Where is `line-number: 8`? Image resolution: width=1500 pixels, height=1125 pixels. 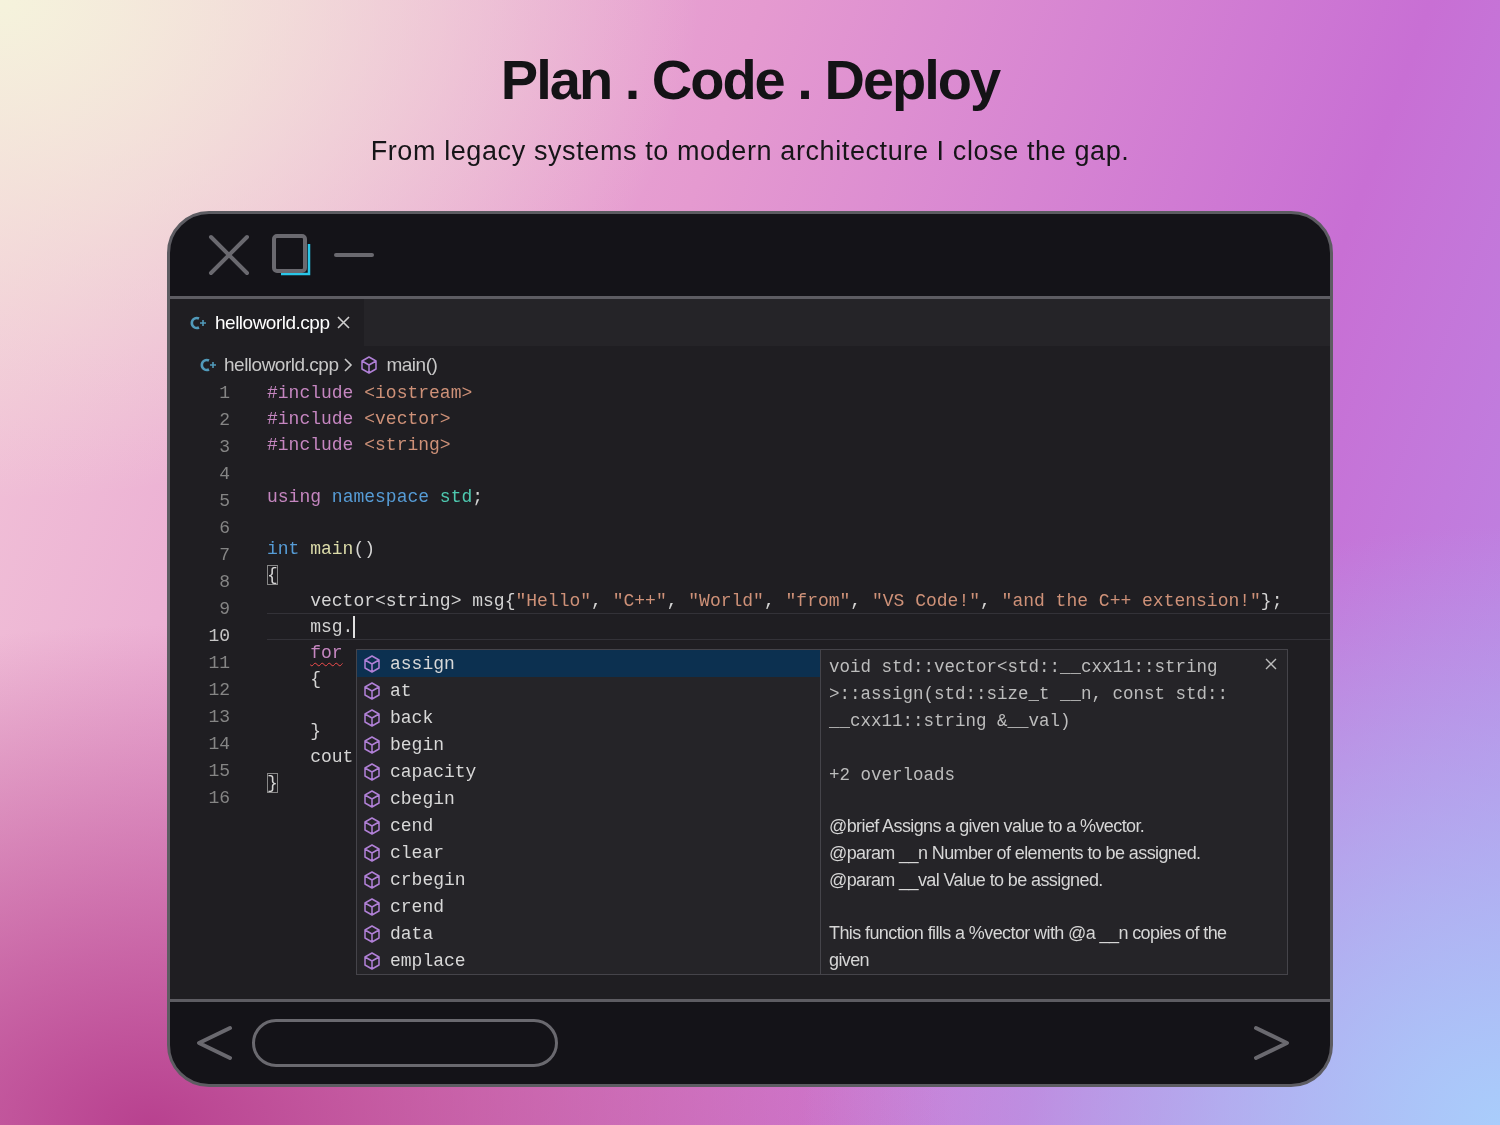 line-number: 8 is located at coordinates (224, 582).